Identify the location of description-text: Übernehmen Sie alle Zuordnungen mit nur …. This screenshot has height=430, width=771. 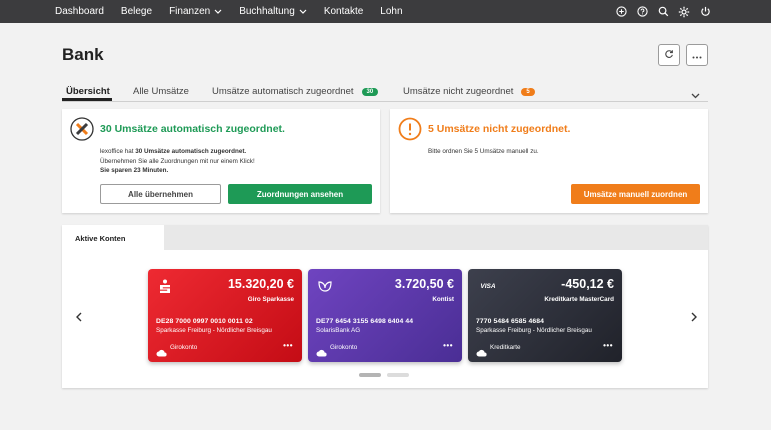
(177, 161).